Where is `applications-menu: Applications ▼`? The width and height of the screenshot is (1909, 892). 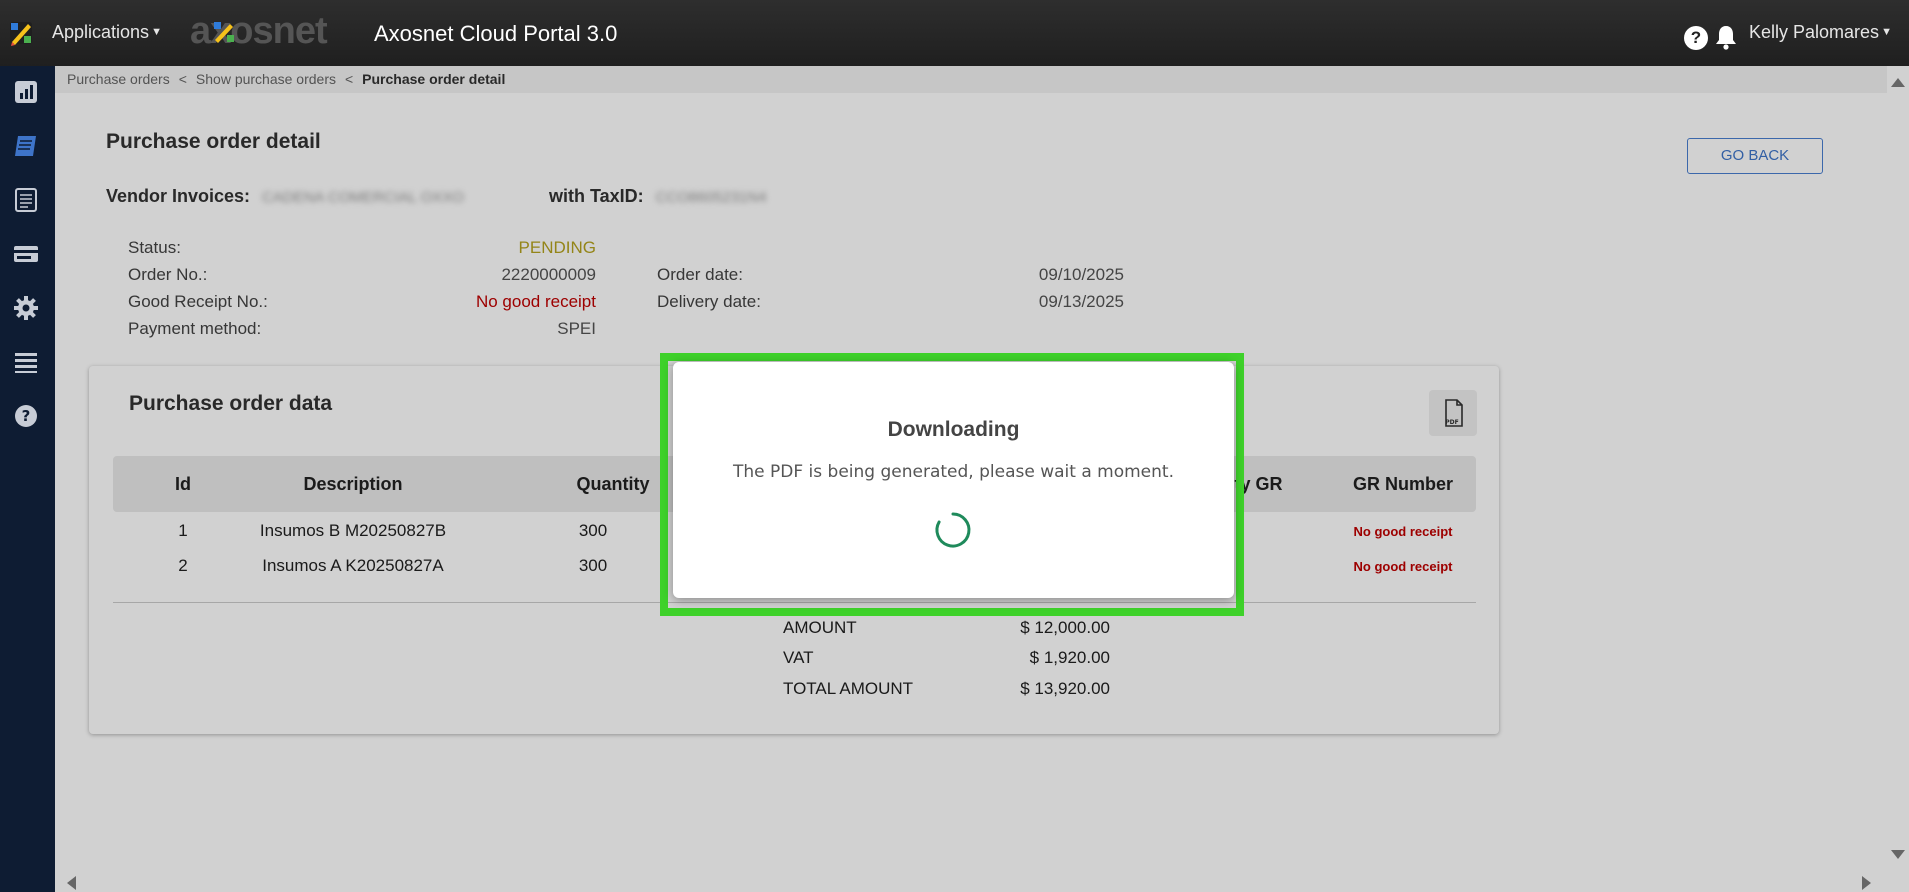
applications-menu: Applications ▼ is located at coordinates (107, 32).